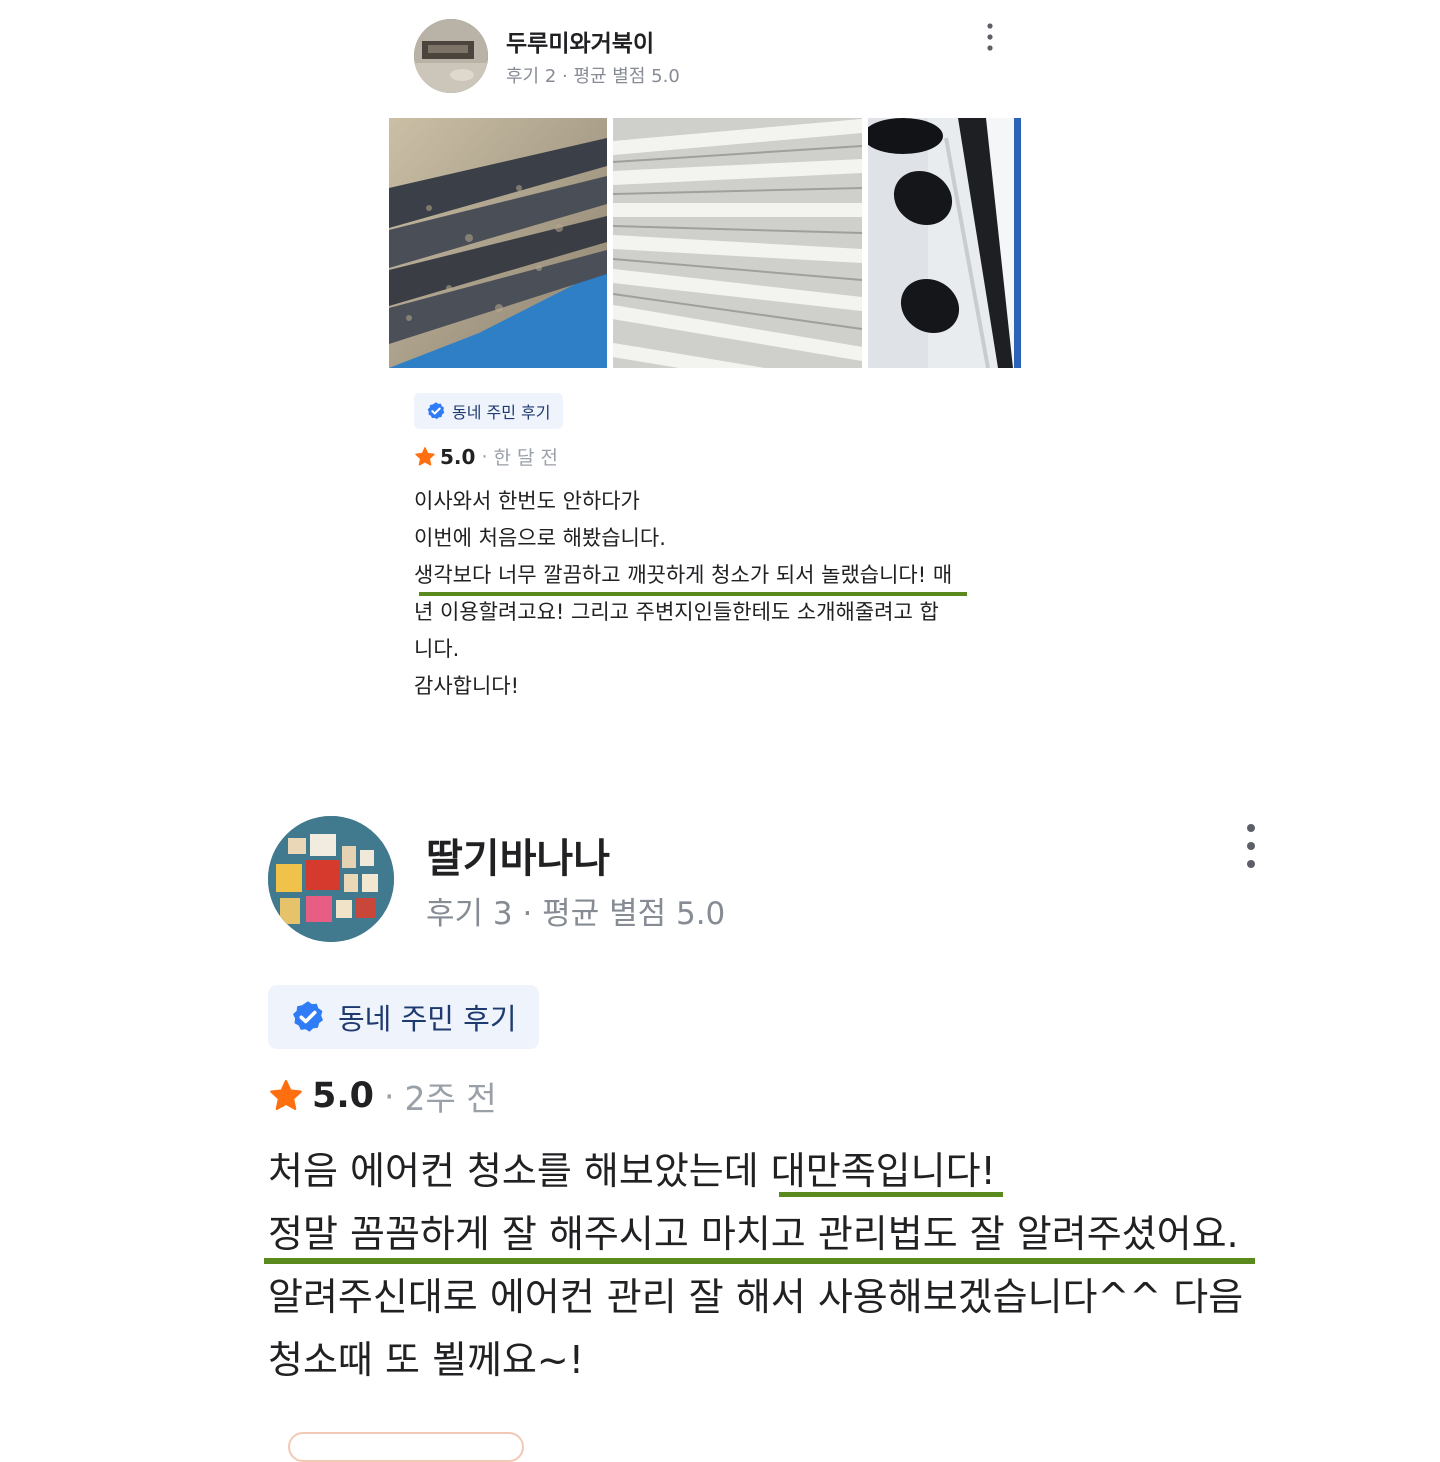  What do you see at coordinates (576, 914) in the screenshot?
I see `reviewer-stats: 후기 3 · 평균 별점 5.0` at bounding box center [576, 914].